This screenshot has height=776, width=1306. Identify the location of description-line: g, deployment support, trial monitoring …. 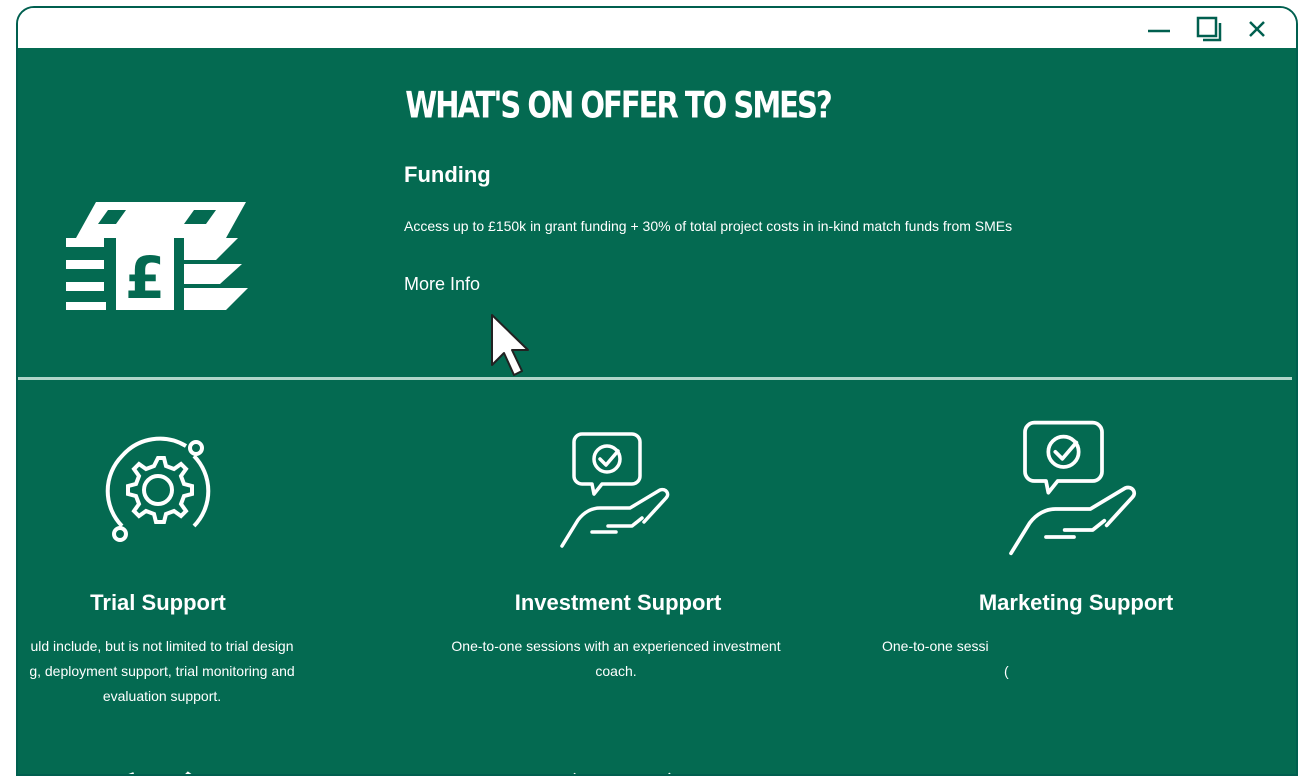
(162, 671).